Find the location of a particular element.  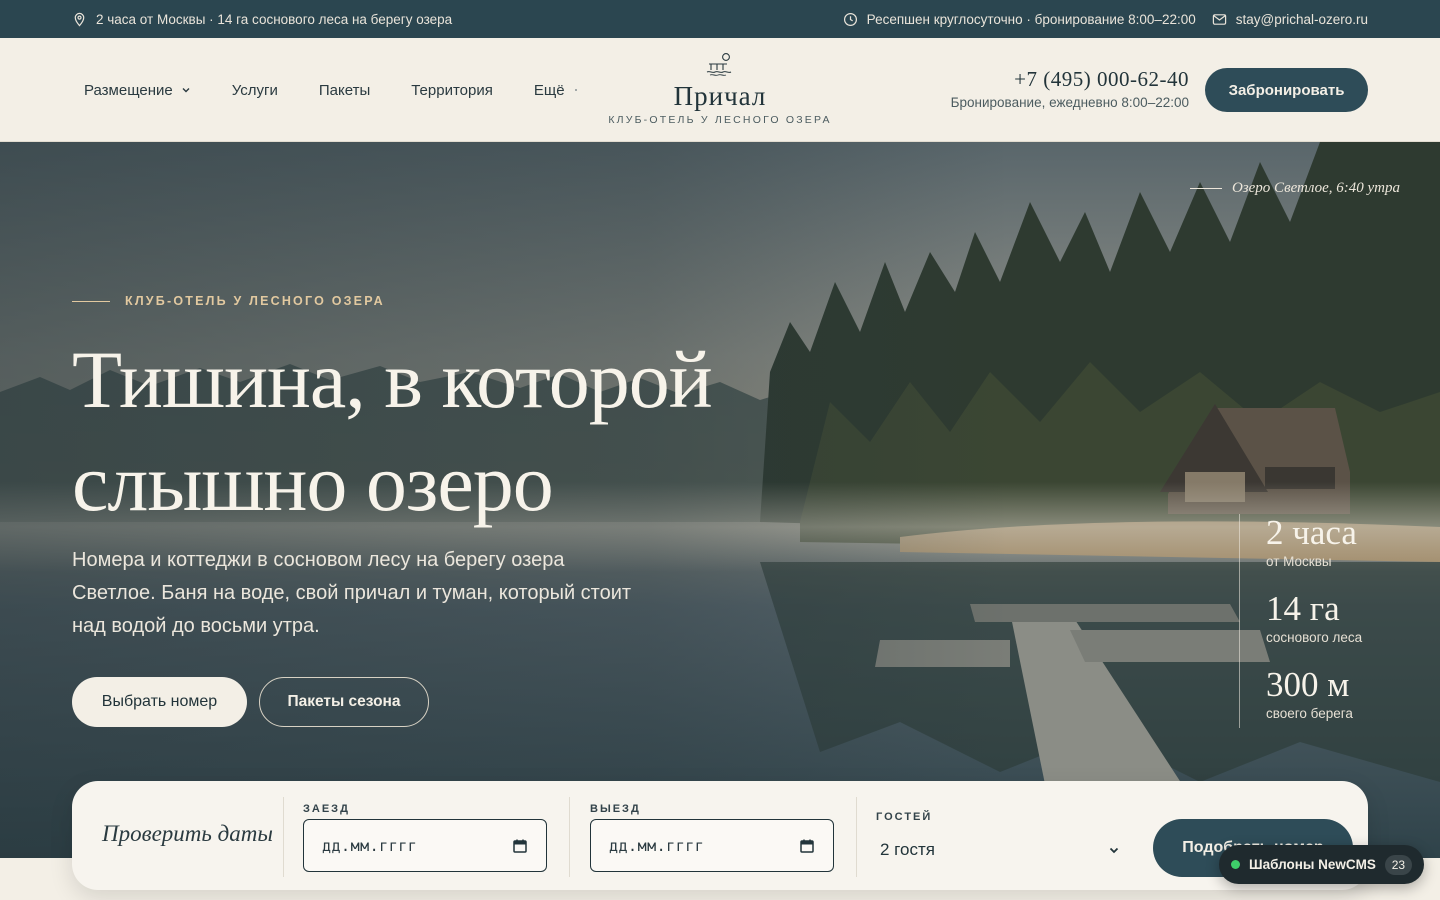

eyebrow-text: КЛУБ-ОТЕЛЬ У ЛЕСНОГО ОЗЕРА is located at coordinates (255, 301).